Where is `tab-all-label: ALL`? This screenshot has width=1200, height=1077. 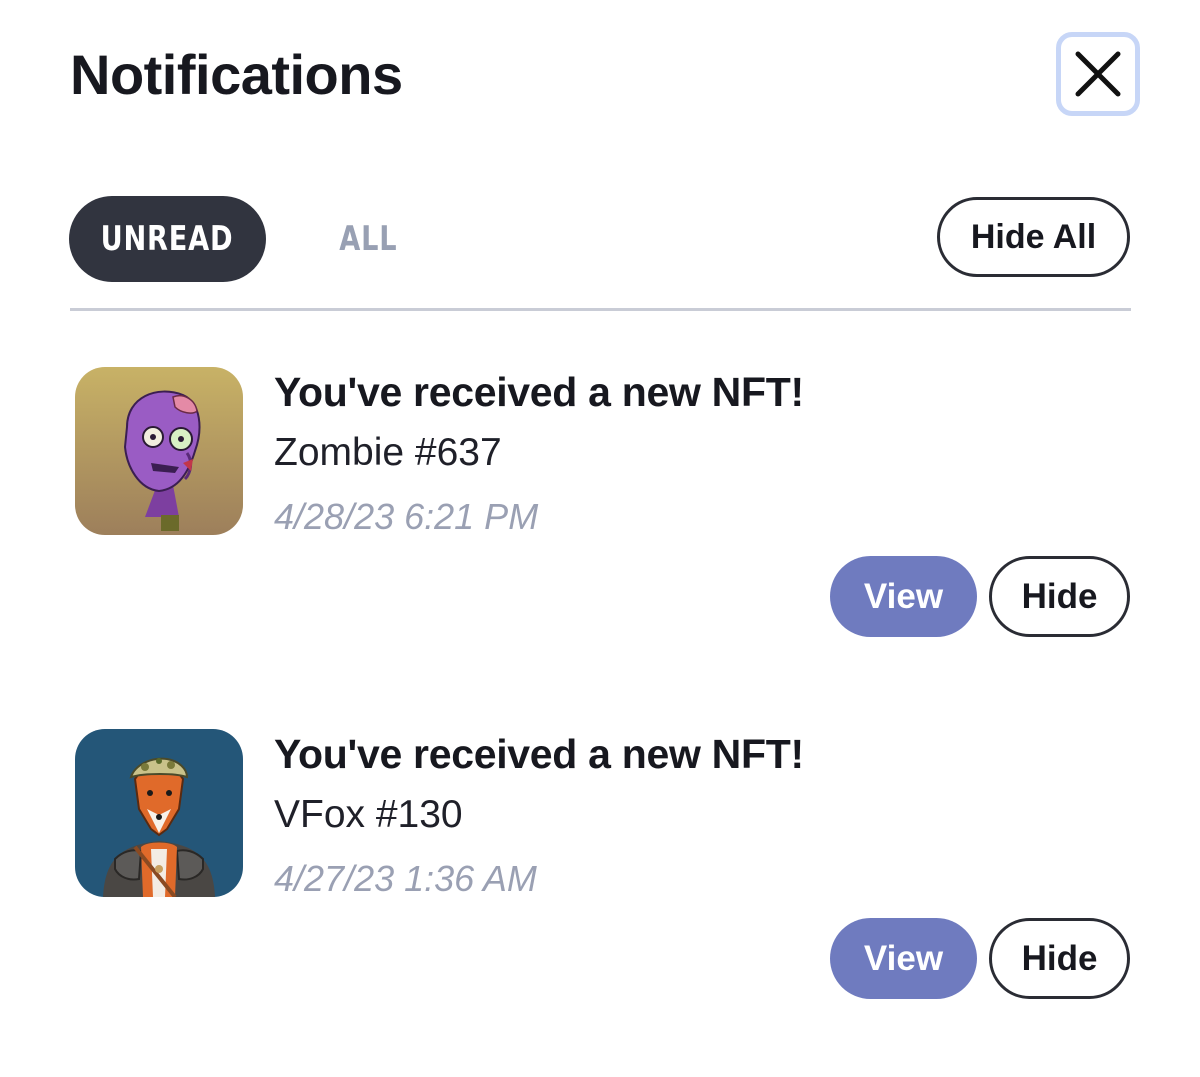
tab-all-label: ALL is located at coordinates (368, 239).